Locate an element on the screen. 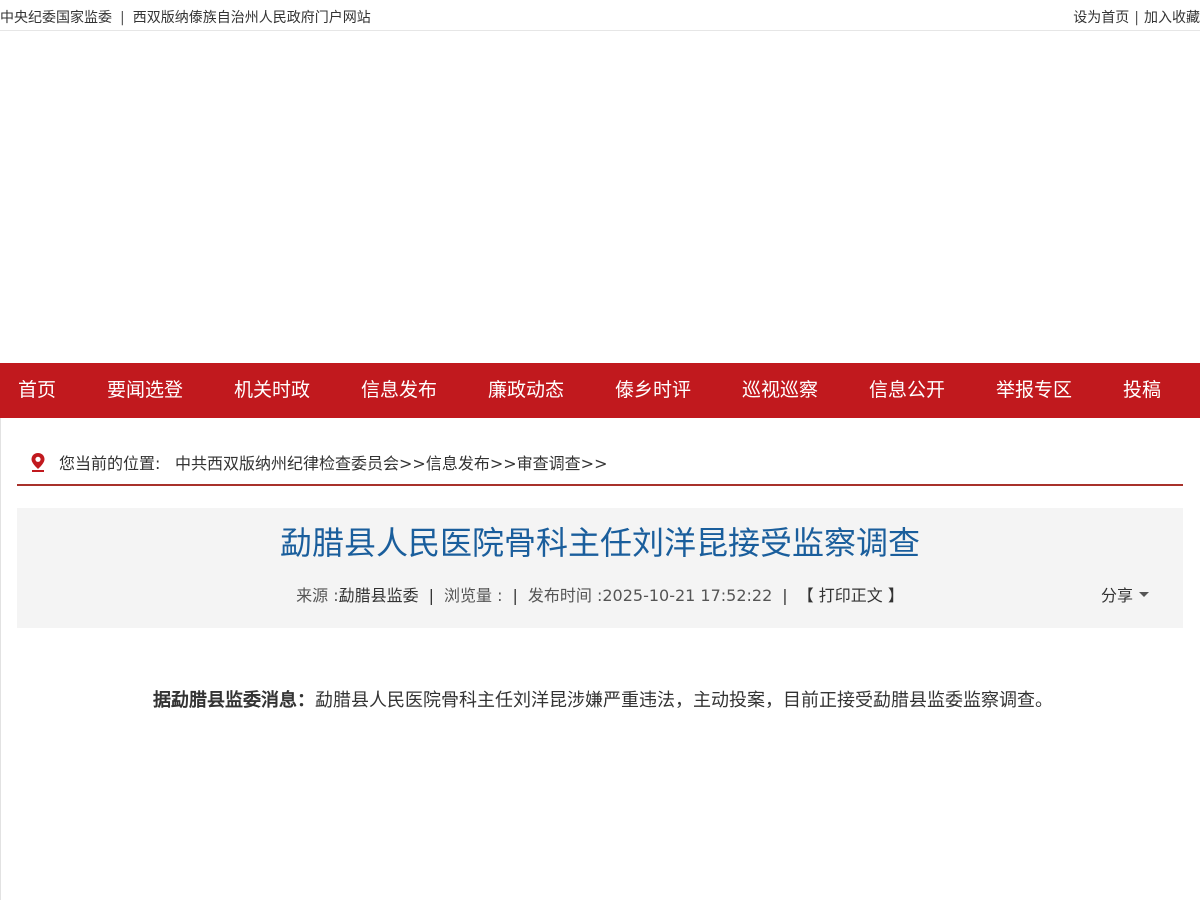  top-links-left: 中央纪委国家监委 | 西双版纳傣族自治州人民政府门户网站 is located at coordinates (185, 17).